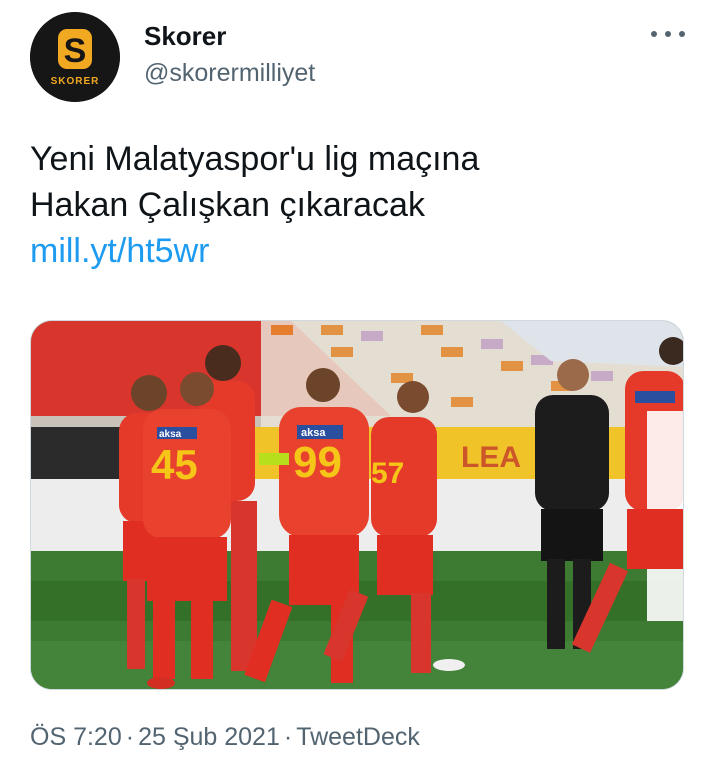 The image size is (717, 764). What do you see at coordinates (227, 205) in the screenshot?
I see `tweet-text-line: Hakan Çalışkan çıkaracak` at bounding box center [227, 205].